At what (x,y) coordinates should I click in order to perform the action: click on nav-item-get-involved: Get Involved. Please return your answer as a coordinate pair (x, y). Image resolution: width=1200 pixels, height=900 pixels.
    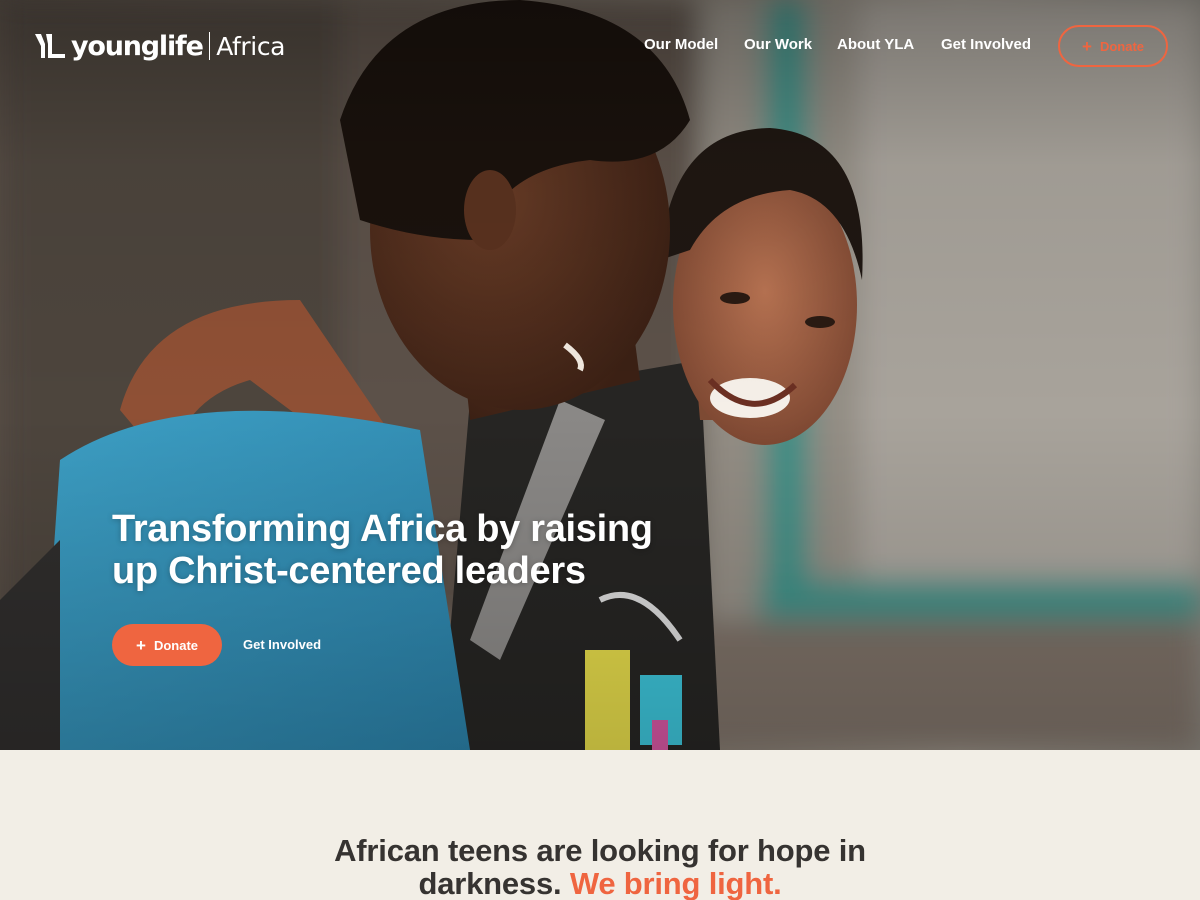
    Looking at the image, I should click on (986, 44).